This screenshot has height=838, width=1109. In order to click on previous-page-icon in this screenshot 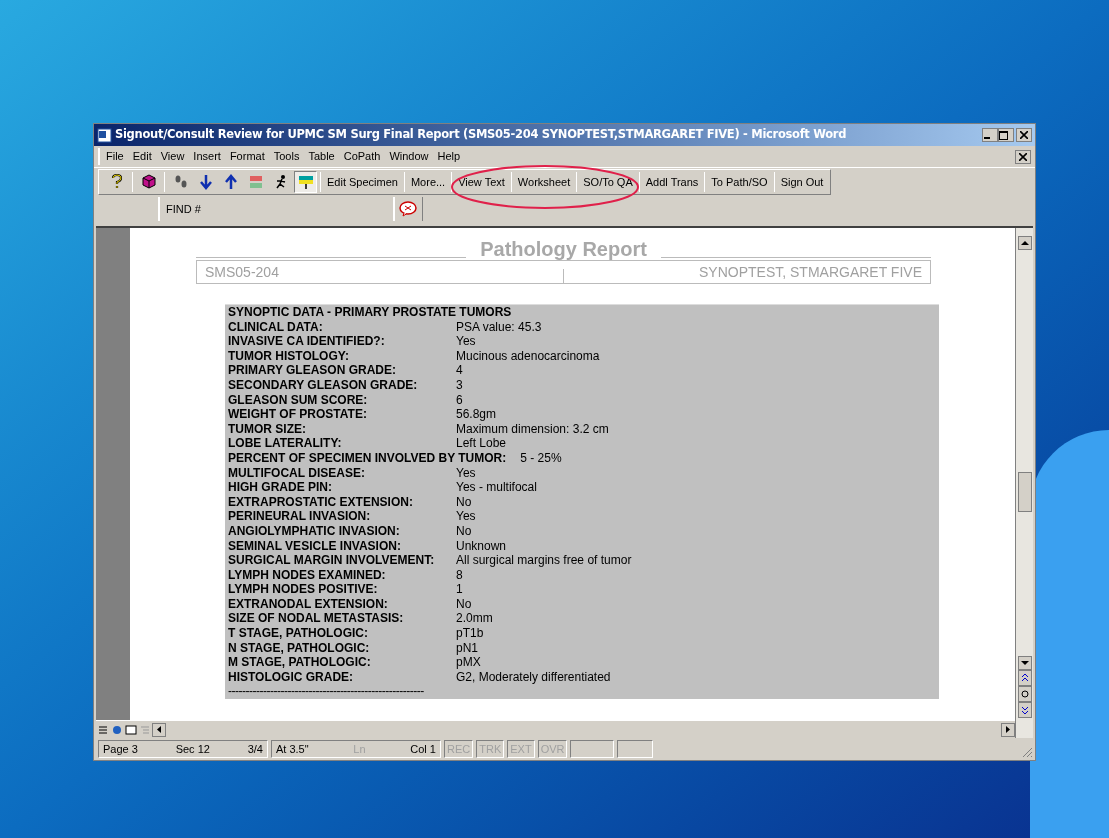, I will do `click(1024, 678)`.